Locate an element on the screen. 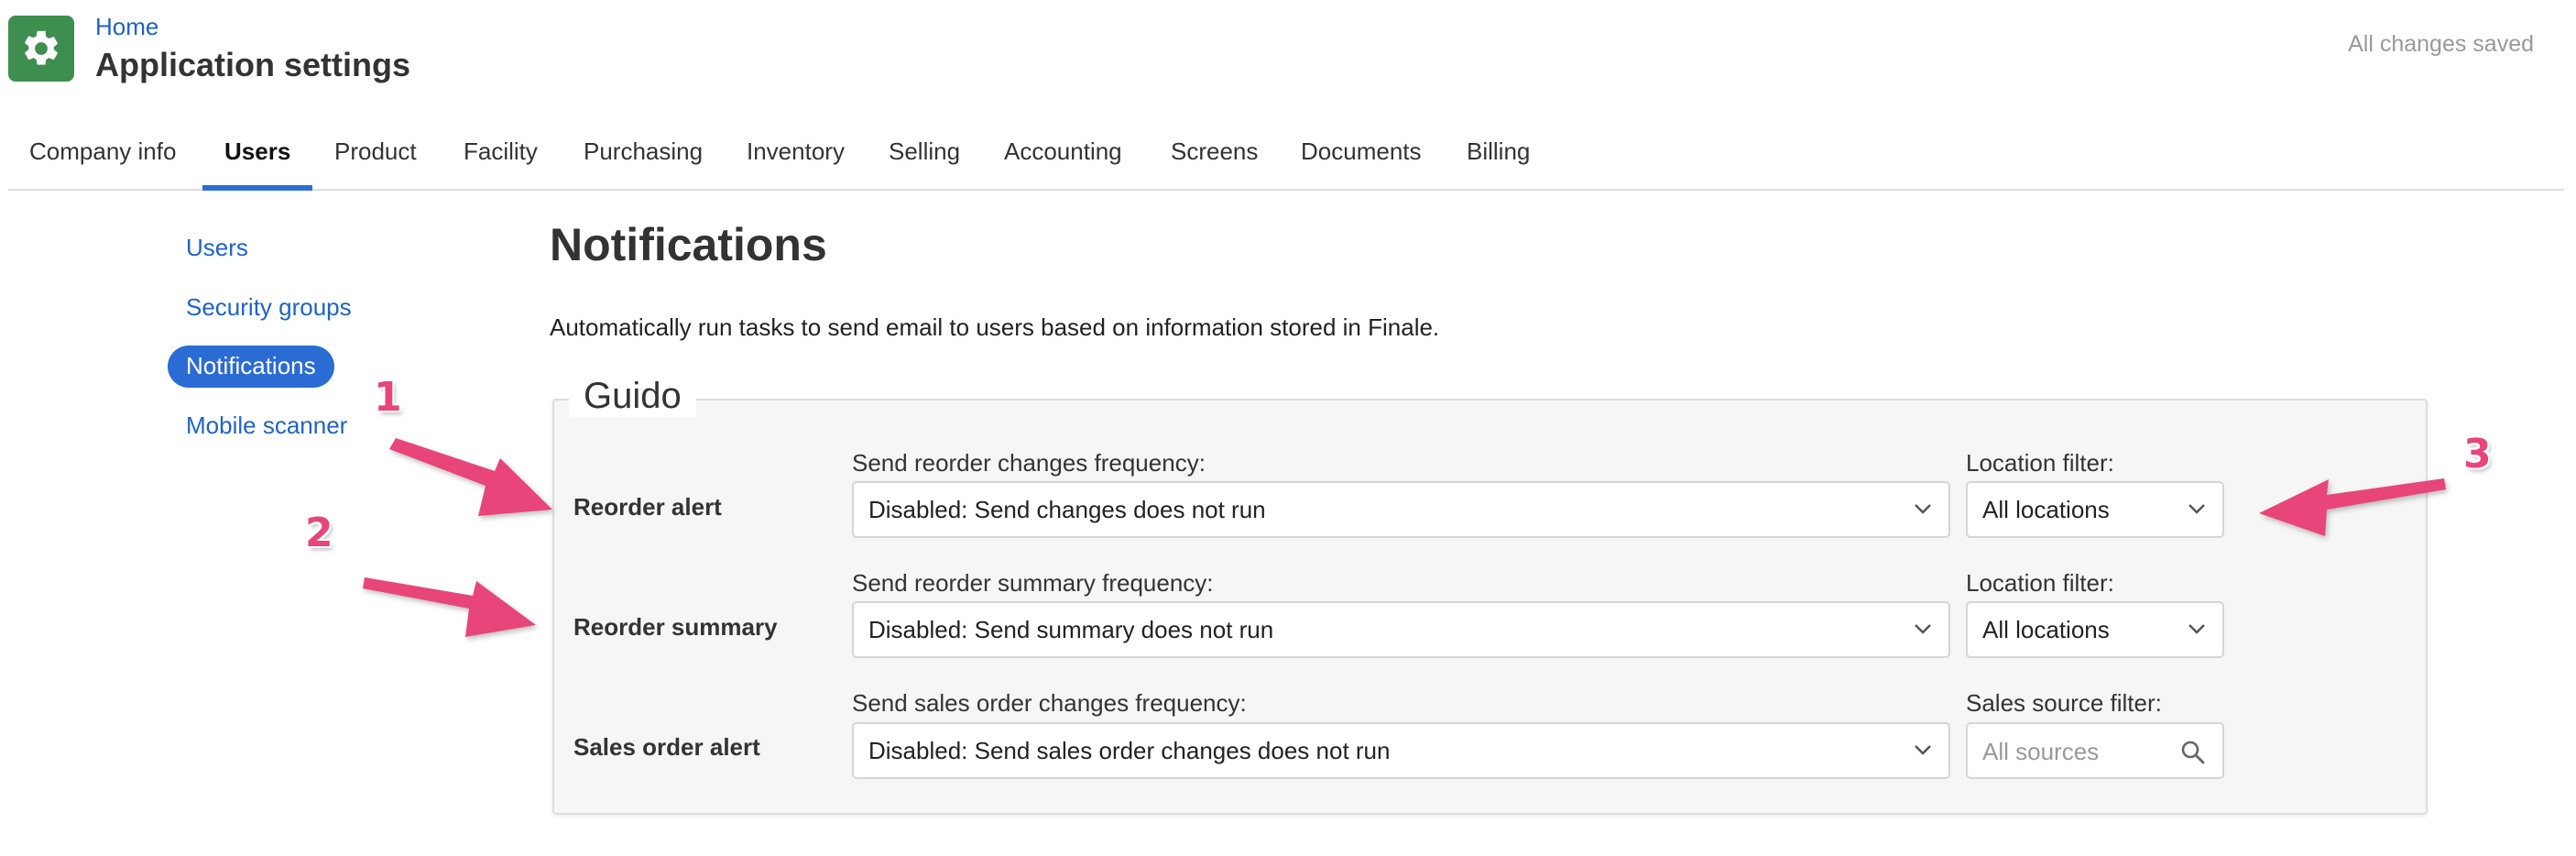 This screenshot has width=2576, height=856. annotation-number-3: 3 is located at coordinates (2477, 454).